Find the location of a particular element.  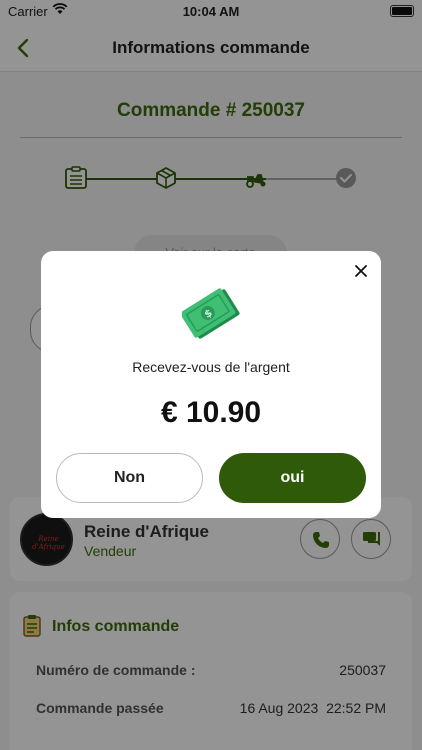

money-icon: $ is located at coordinates (211, 316).